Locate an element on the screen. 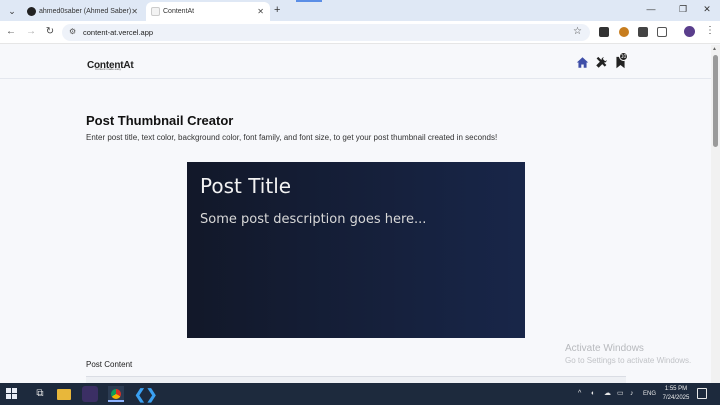  scrollbar-thumb is located at coordinates (715, 101).